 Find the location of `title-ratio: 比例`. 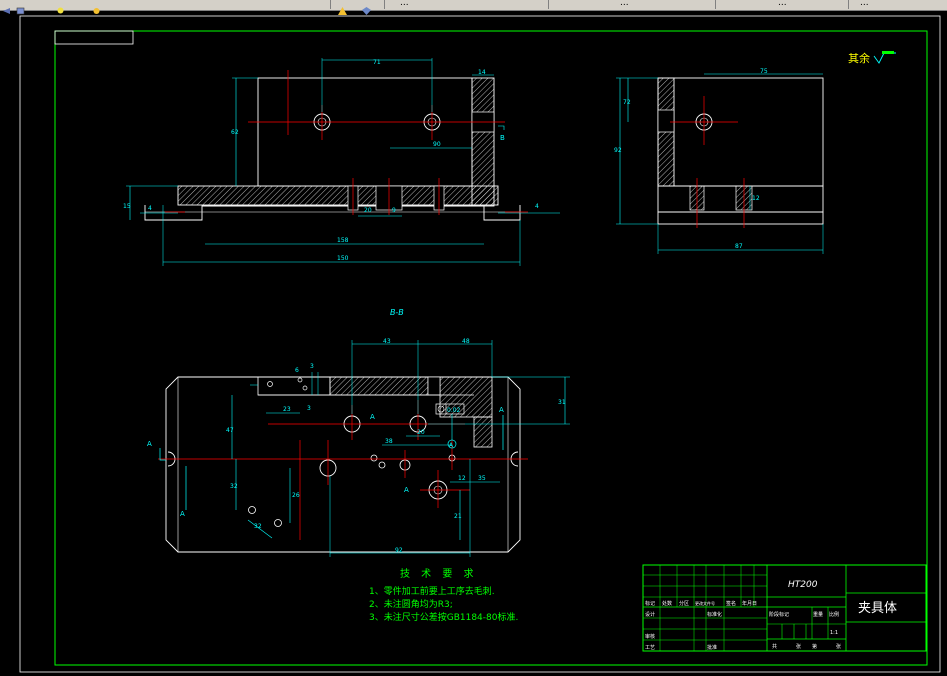

title-ratio: 比例 is located at coordinates (834, 614).